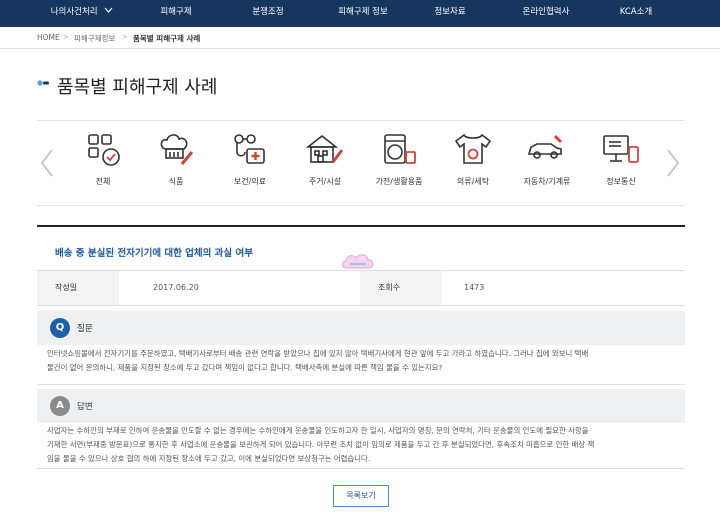 This screenshot has height=526, width=720. I want to click on post-meta: 작성일 2017.06.20 조회수 1473, so click(361, 288).